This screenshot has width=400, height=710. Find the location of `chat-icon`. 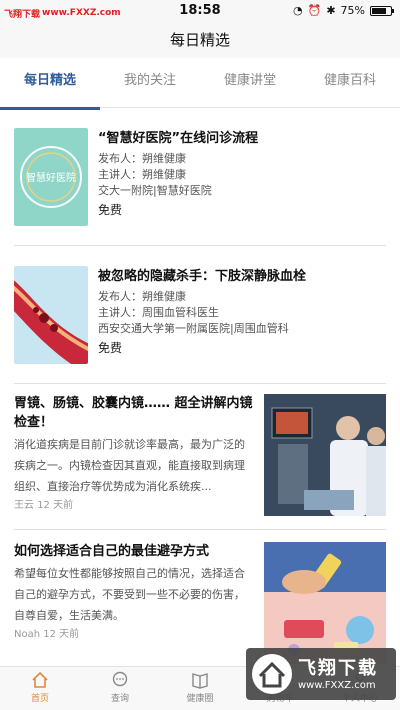

chat-icon is located at coordinates (120, 679).